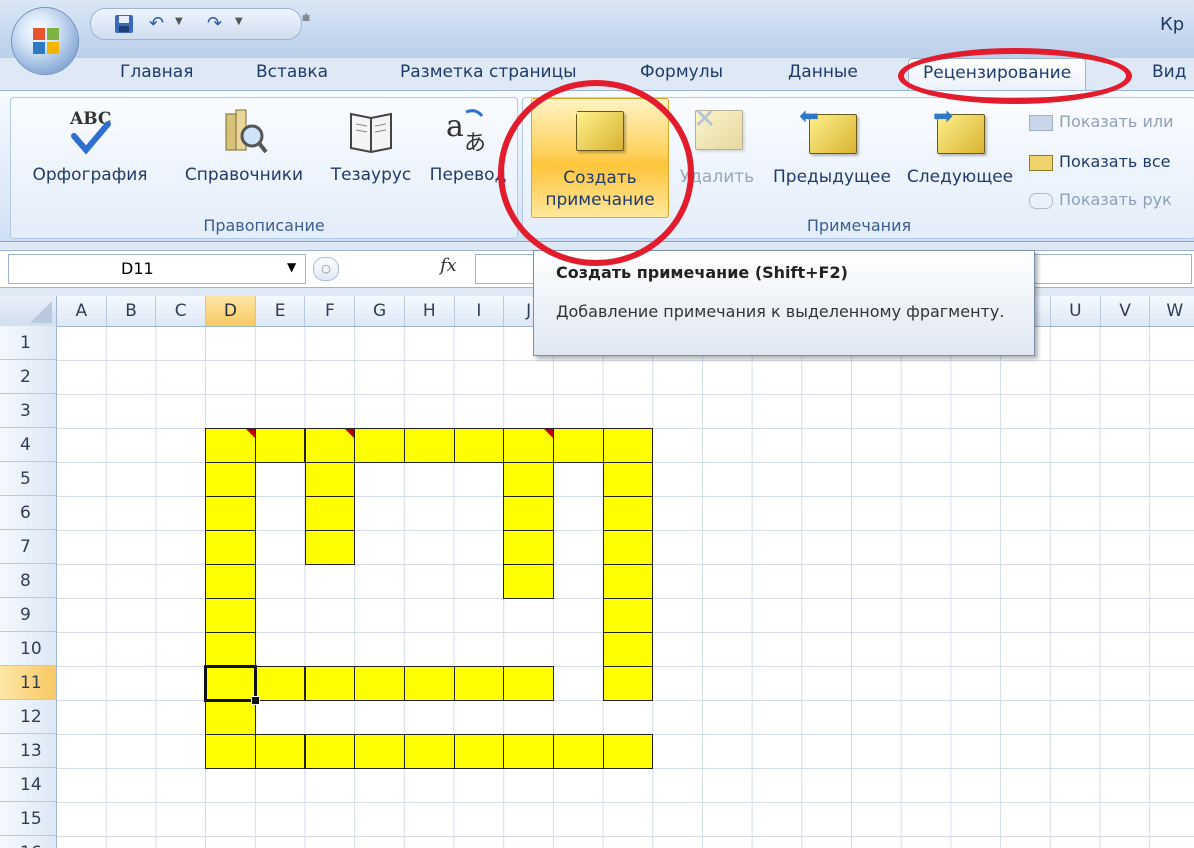 The image size is (1194, 848). What do you see at coordinates (28, 785) in the screenshot?
I see `row-header-14: 14` at bounding box center [28, 785].